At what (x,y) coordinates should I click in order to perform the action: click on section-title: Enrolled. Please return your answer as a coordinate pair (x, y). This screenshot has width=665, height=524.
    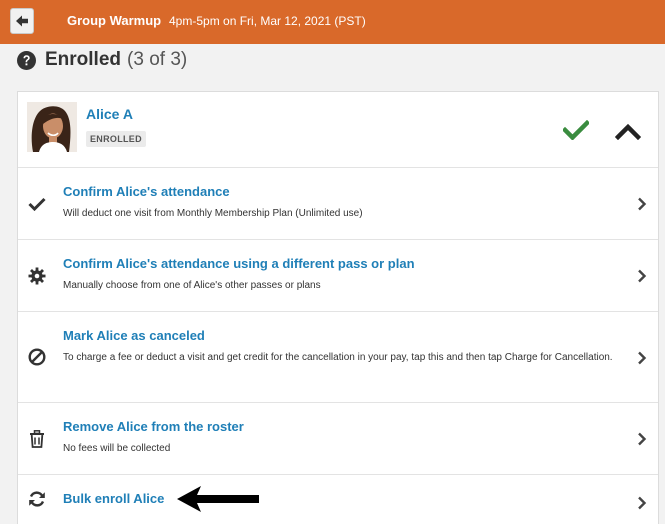
    Looking at the image, I should click on (83, 59).